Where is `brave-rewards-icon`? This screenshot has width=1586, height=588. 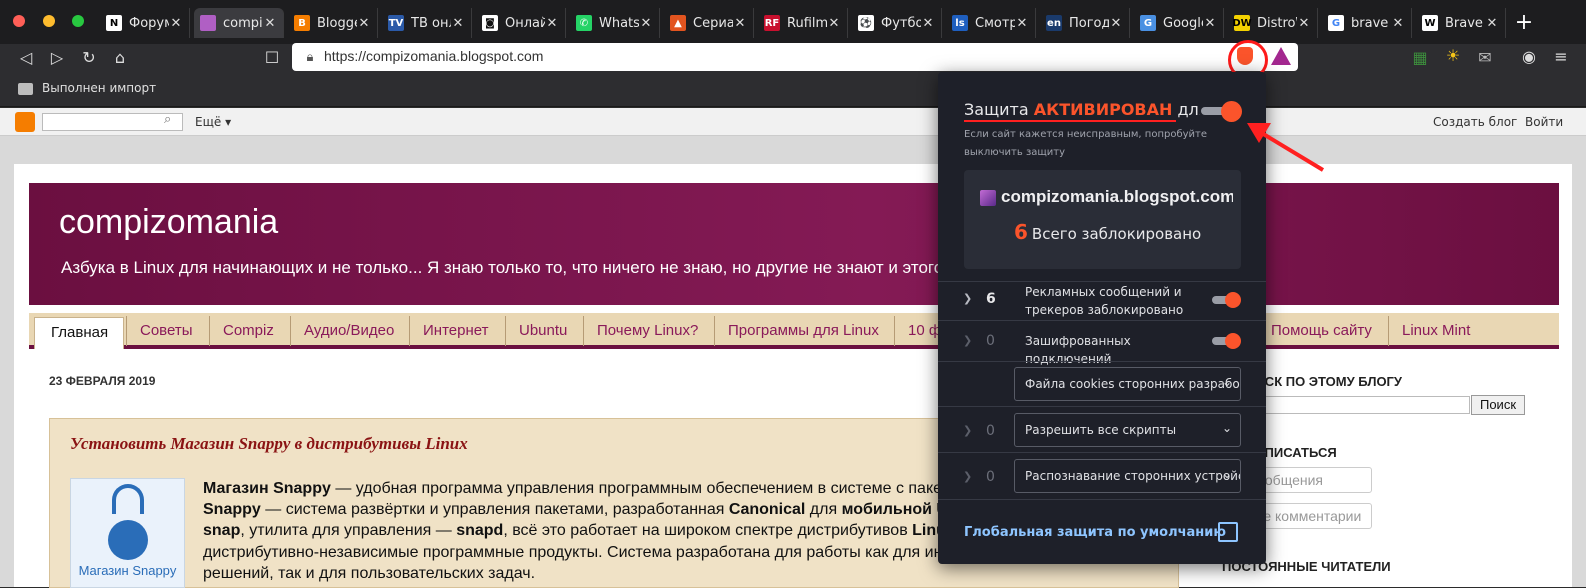 brave-rewards-icon is located at coordinates (1281, 56).